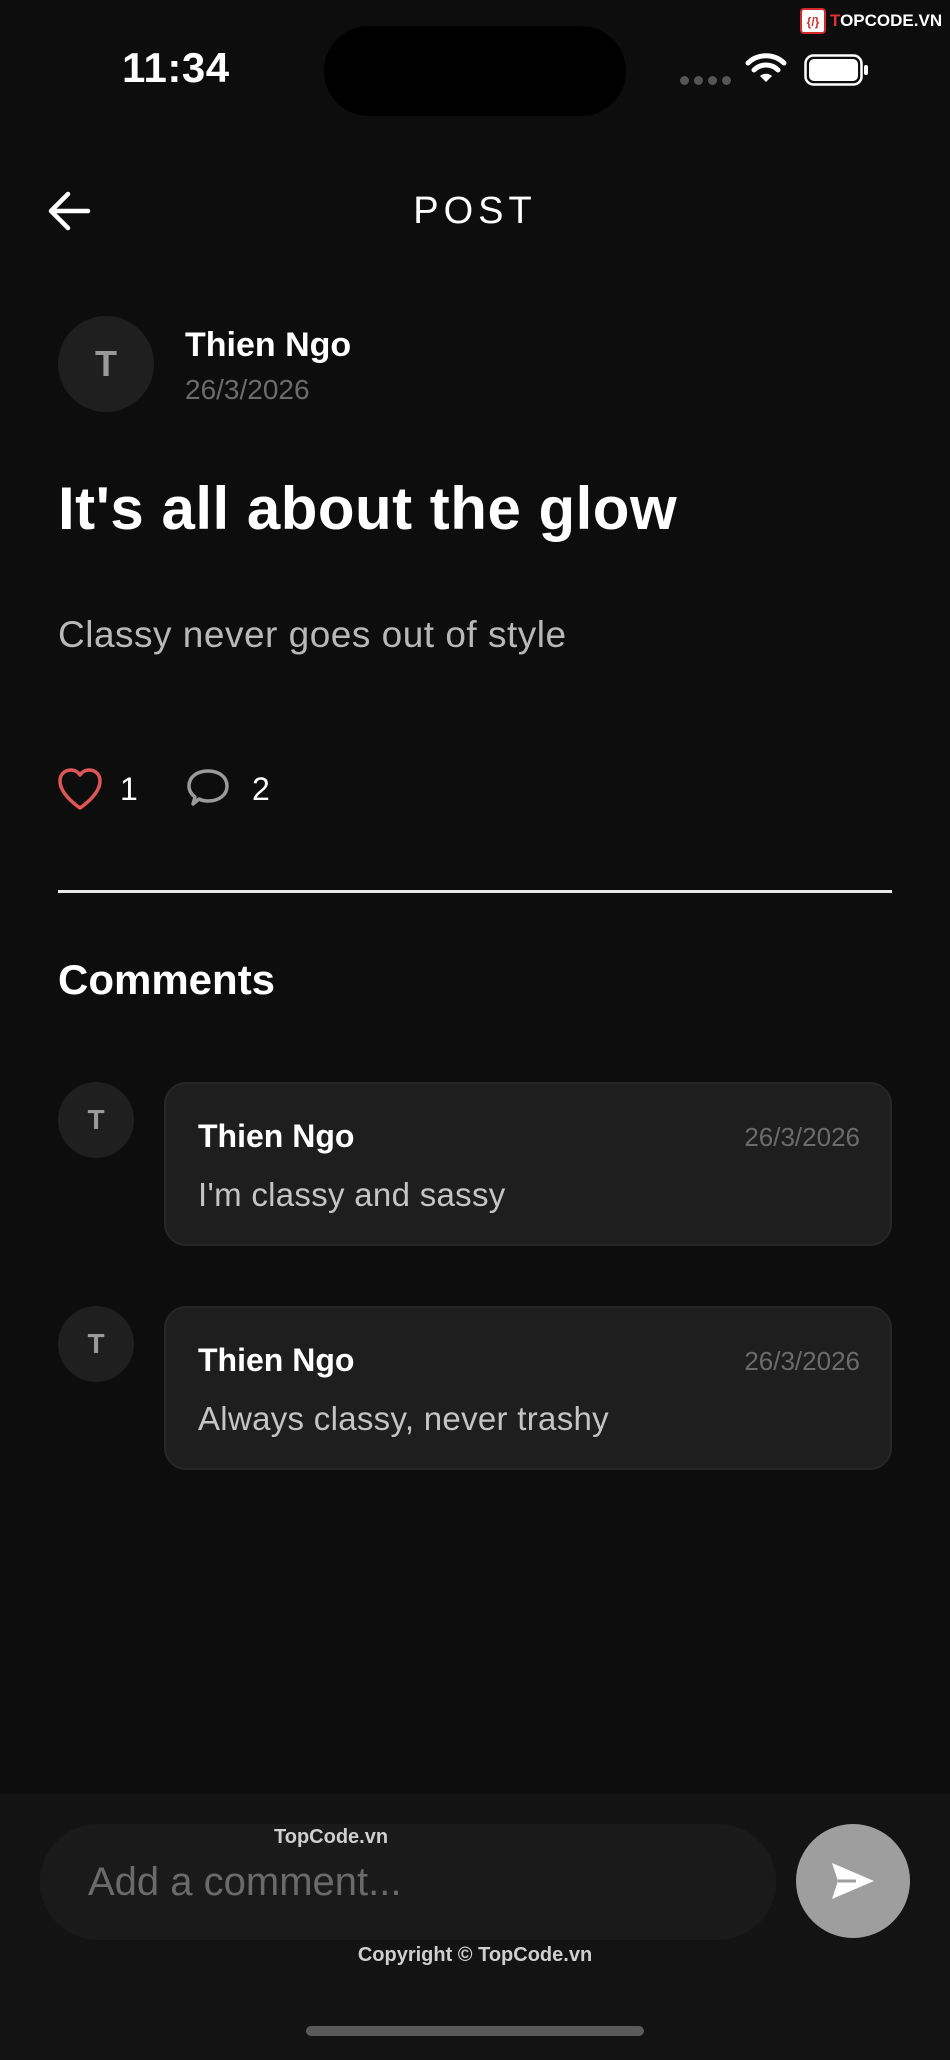 The width and height of the screenshot is (950, 2060). What do you see at coordinates (475, 71) in the screenshot?
I see `dynamic-island` at bounding box center [475, 71].